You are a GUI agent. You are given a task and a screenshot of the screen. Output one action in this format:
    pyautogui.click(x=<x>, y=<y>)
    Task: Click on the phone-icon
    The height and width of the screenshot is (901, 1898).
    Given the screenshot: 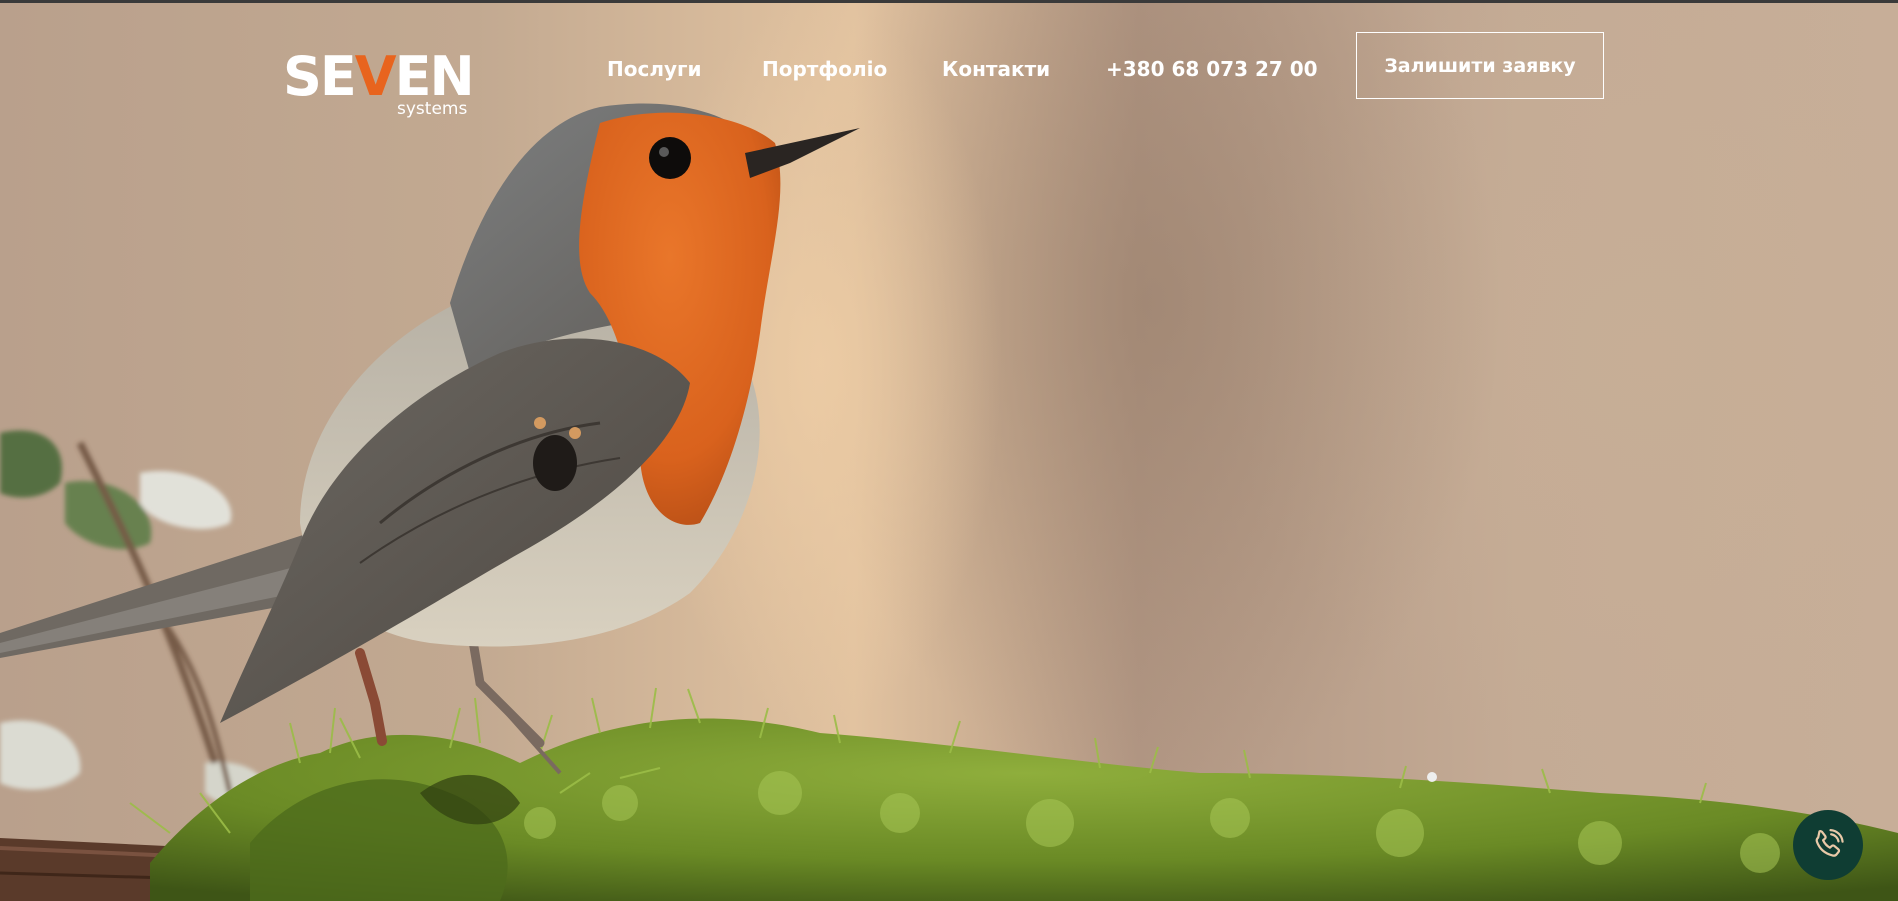 What is the action you would take?
    pyautogui.click(x=1829, y=843)
    